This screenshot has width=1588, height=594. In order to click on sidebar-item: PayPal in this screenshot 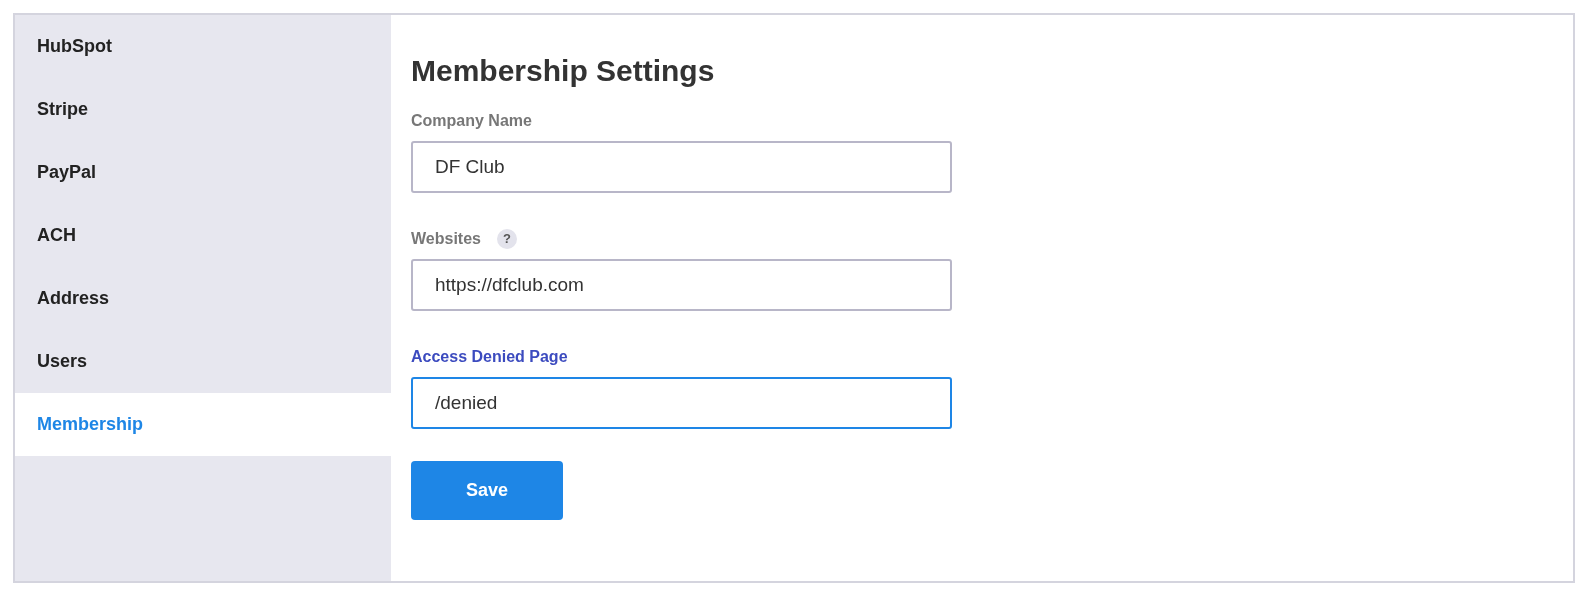, I will do `click(203, 172)`.